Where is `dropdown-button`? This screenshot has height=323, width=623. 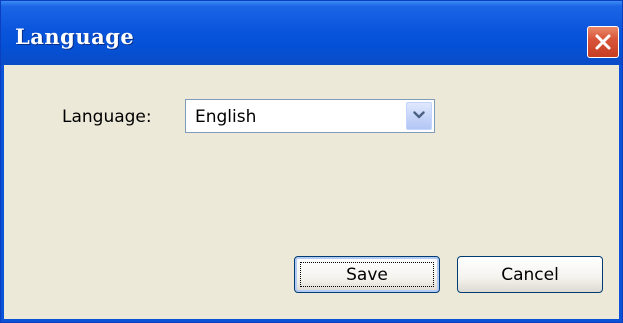
dropdown-button is located at coordinates (419, 116).